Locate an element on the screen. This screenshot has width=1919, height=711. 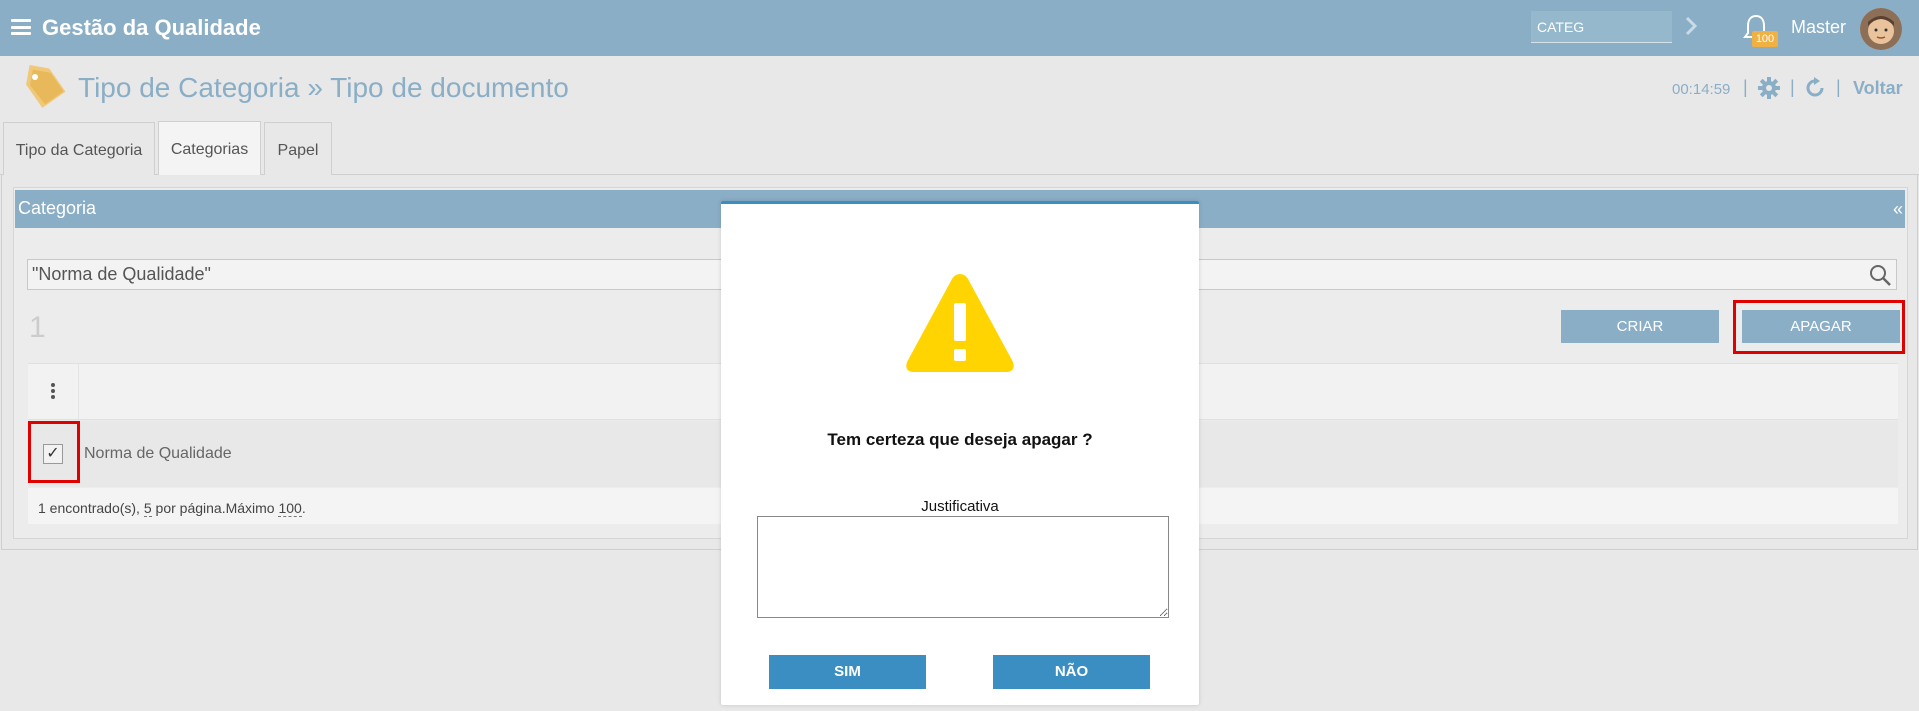
max-selector: 100 is located at coordinates (290, 508).